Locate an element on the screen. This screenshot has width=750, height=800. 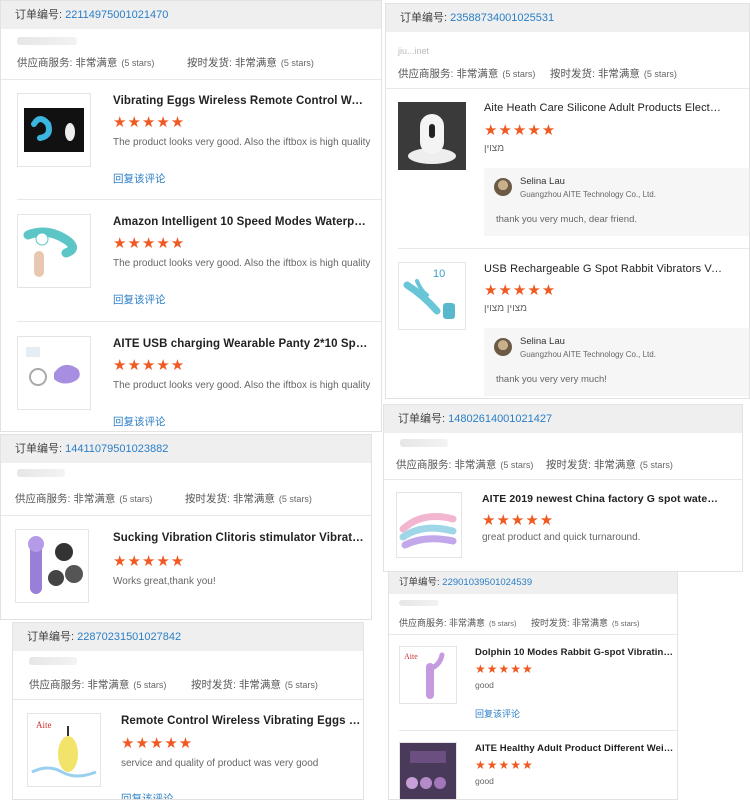
order-number-link: 22114975001021470 is located at coordinates (116, 15).